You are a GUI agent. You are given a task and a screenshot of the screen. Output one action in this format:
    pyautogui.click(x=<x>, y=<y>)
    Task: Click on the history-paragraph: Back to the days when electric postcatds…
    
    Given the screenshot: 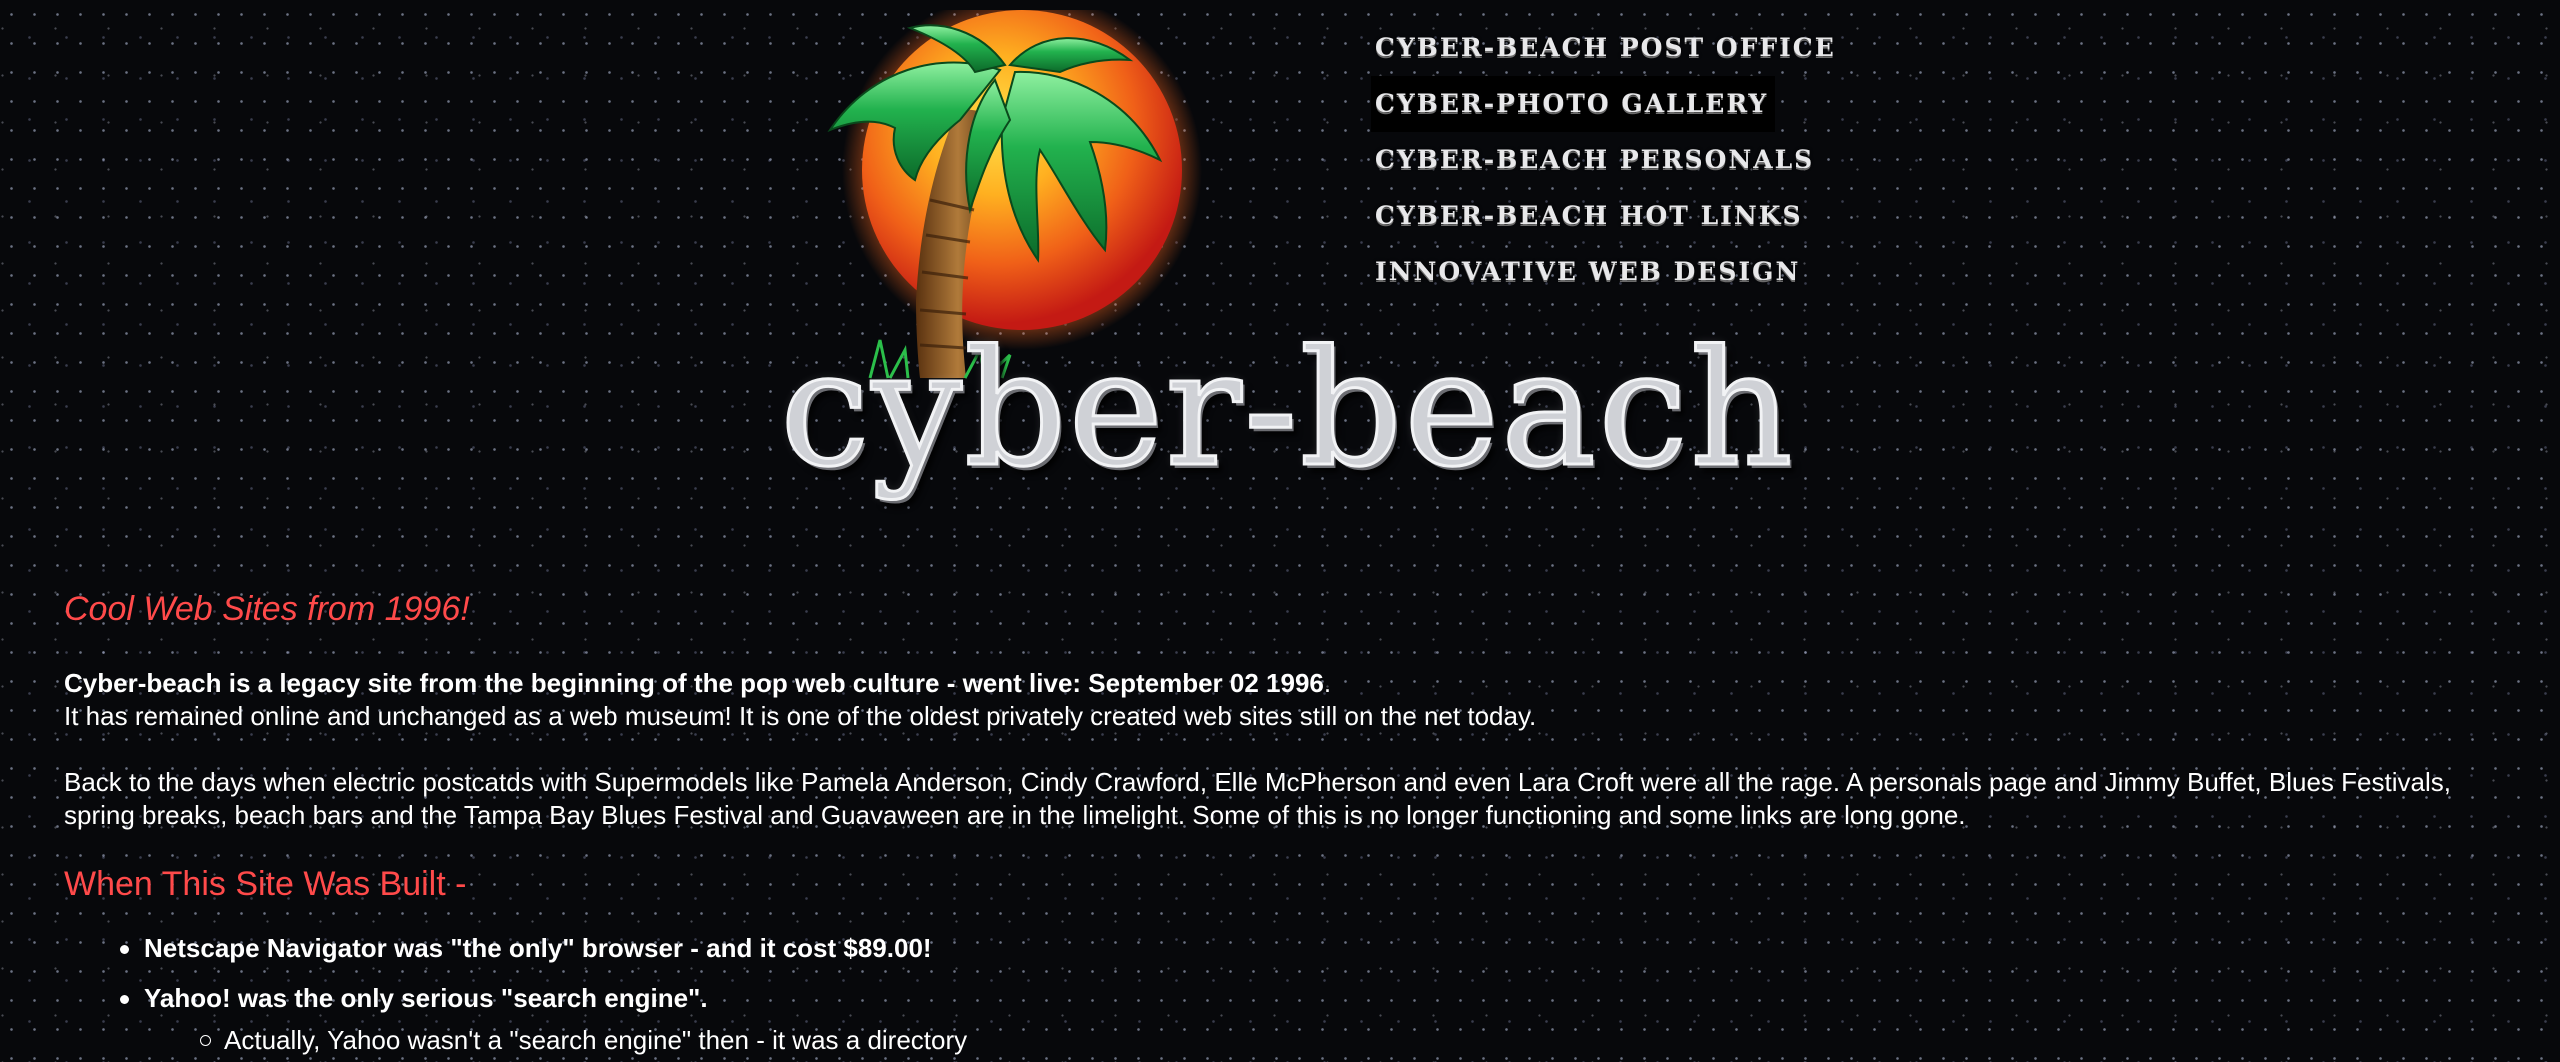 What is the action you would take?
    pyautogui.click(x=1257, y=798)
    